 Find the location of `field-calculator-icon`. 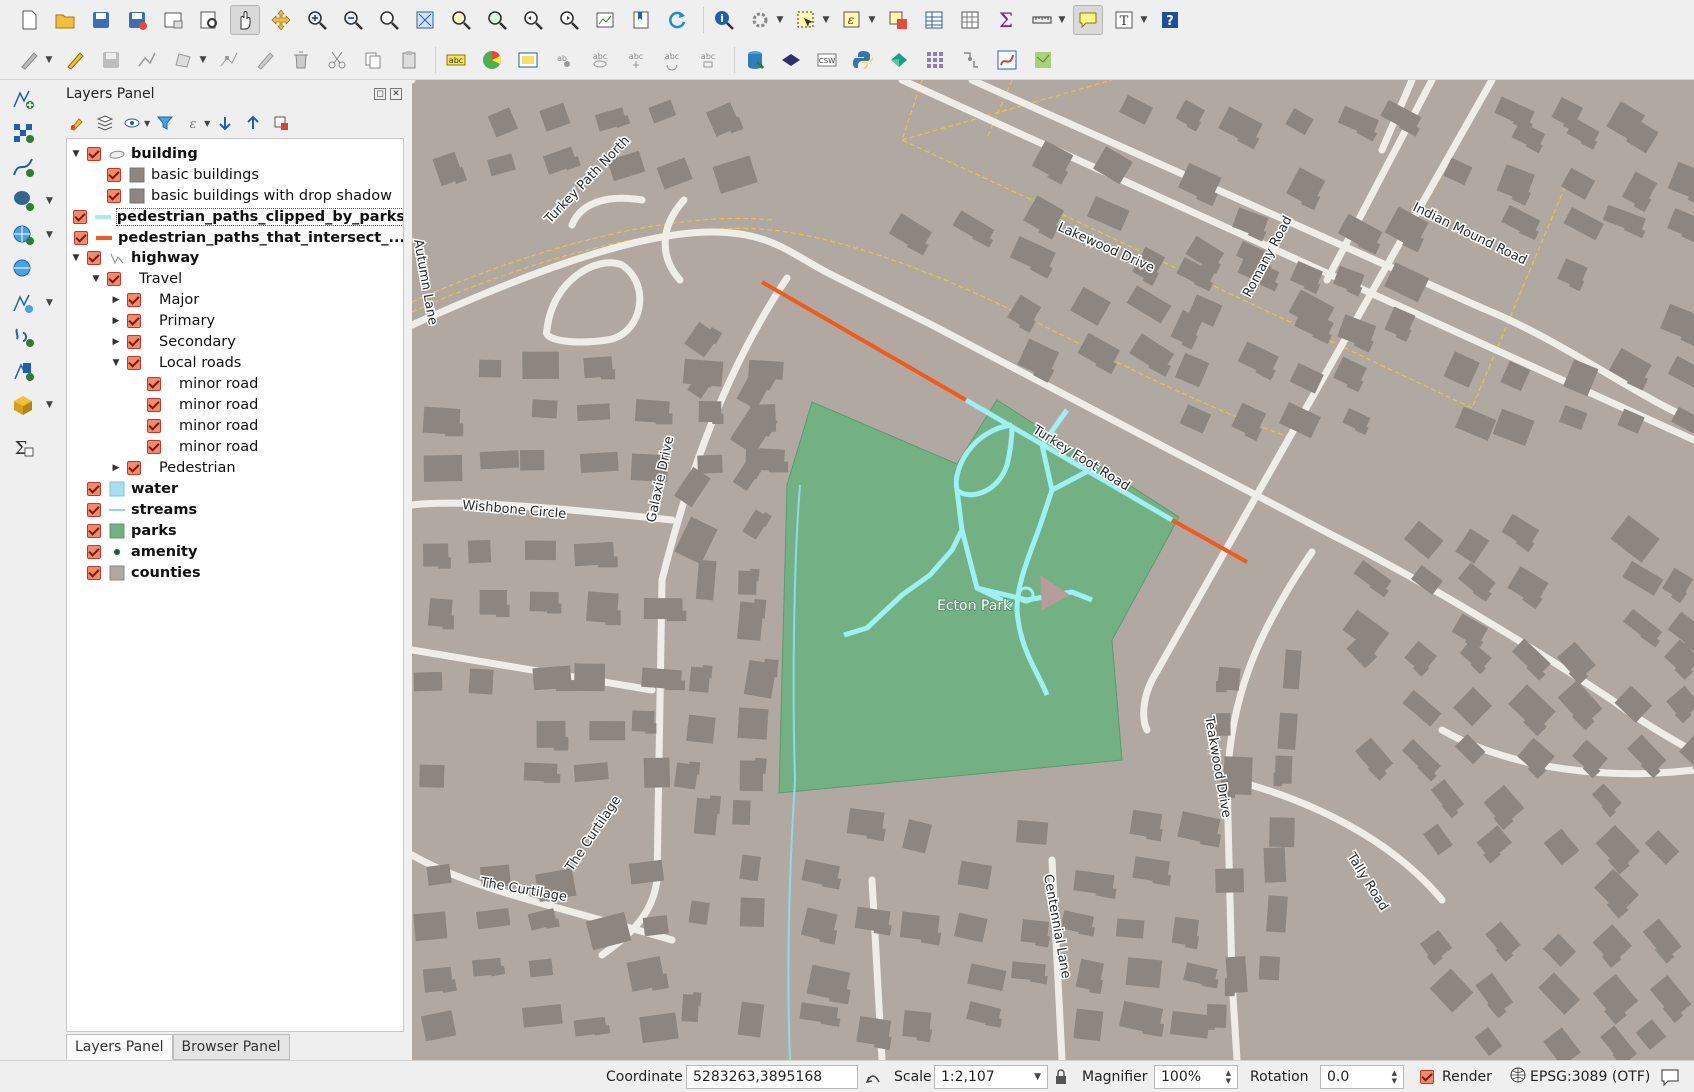

field-calculator-icon is located at coordinates (970, 20).